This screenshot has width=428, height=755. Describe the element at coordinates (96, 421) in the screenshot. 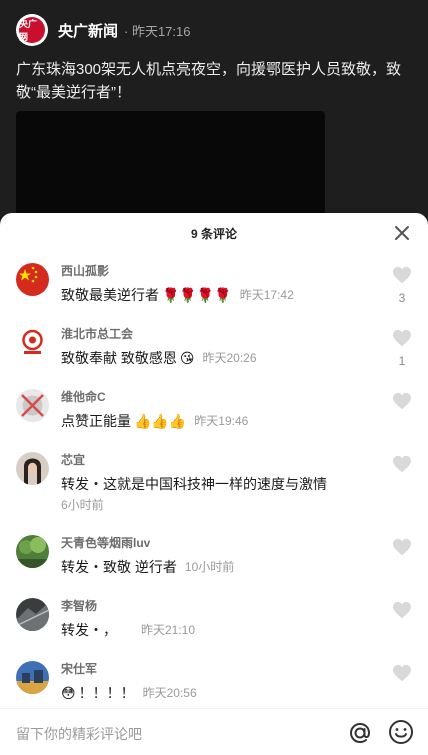

I see `comment-text: 点赞正能量` at that location.